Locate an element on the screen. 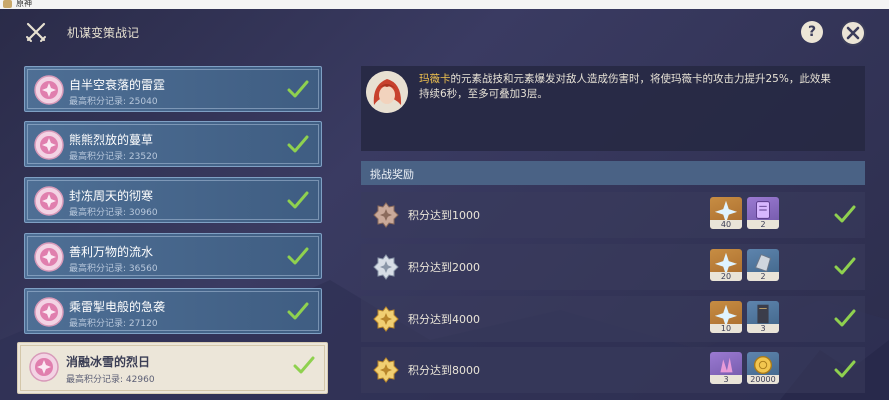  reward-threshold-label: 积分达到8000 is located at coordinates (444, 370).